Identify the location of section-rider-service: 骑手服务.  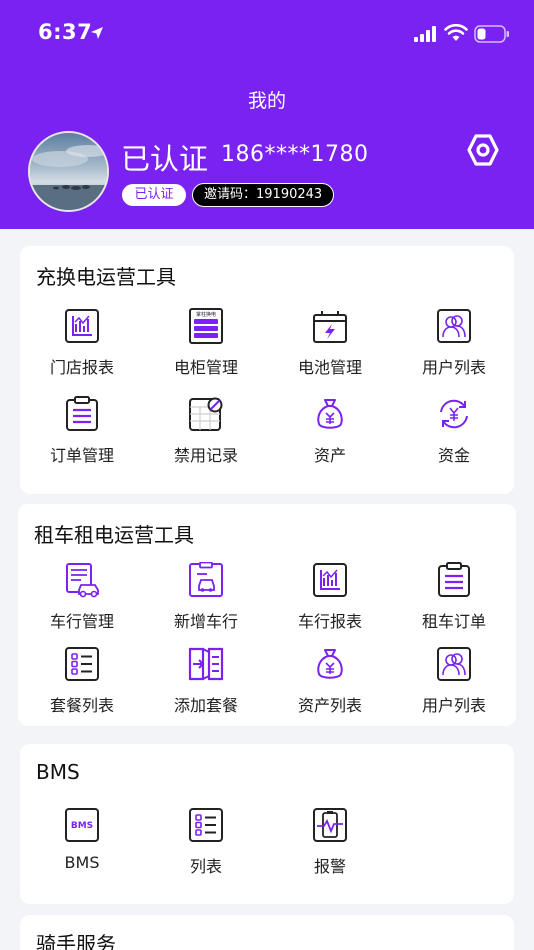
(267, 932).